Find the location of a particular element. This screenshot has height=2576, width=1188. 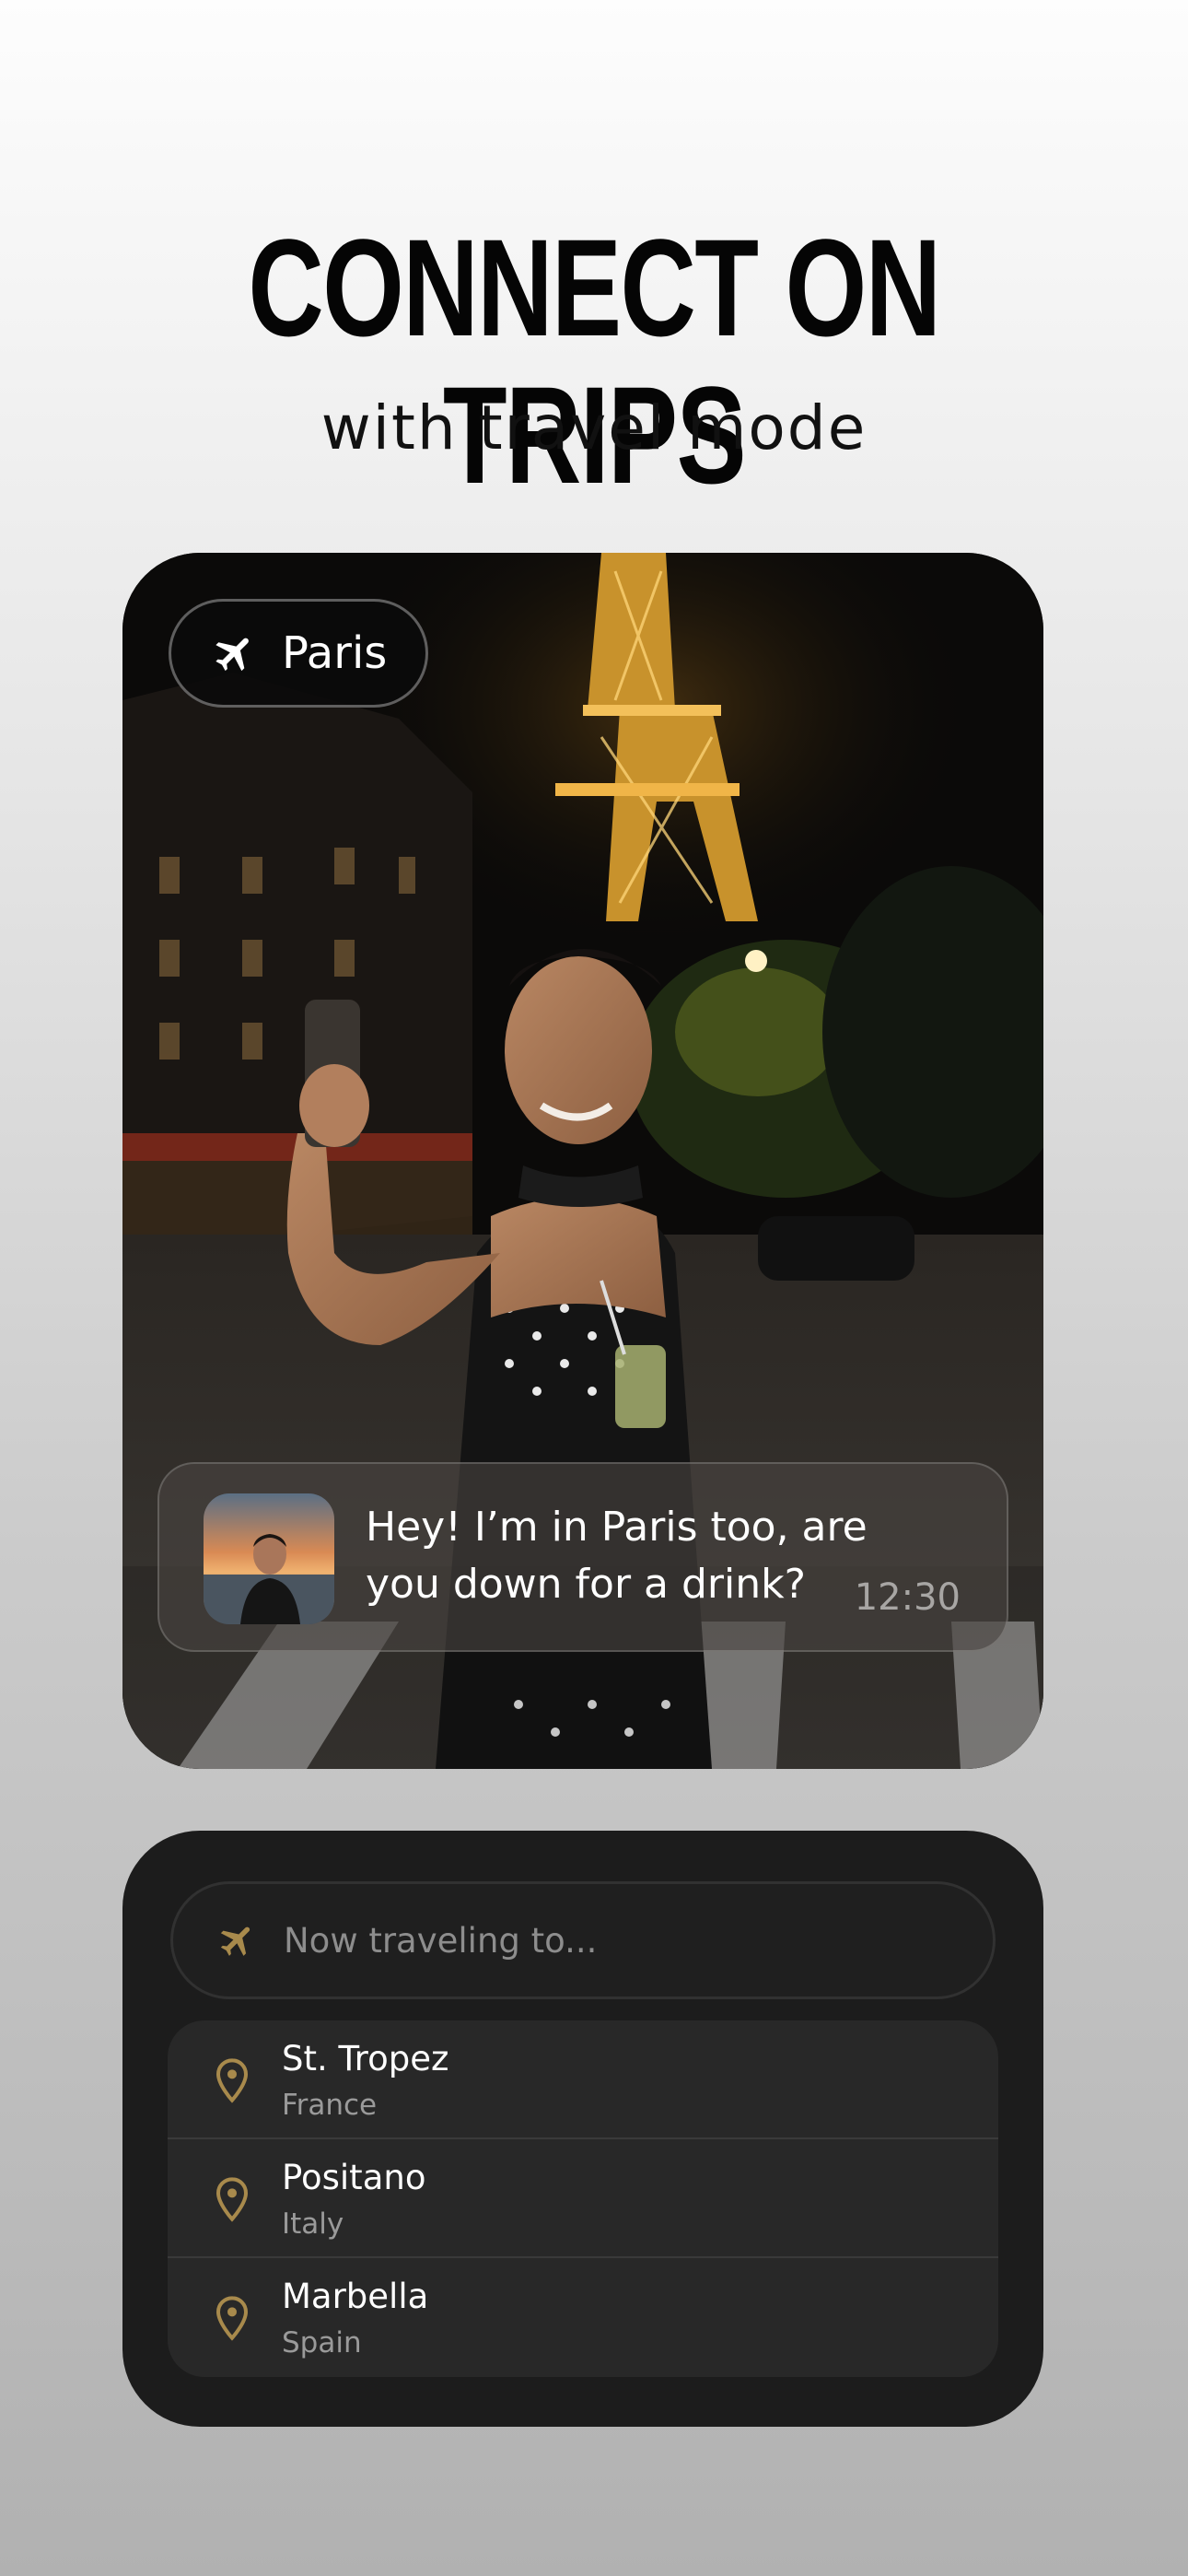

destination-city: Positano is located at coordinates (354, 2177).